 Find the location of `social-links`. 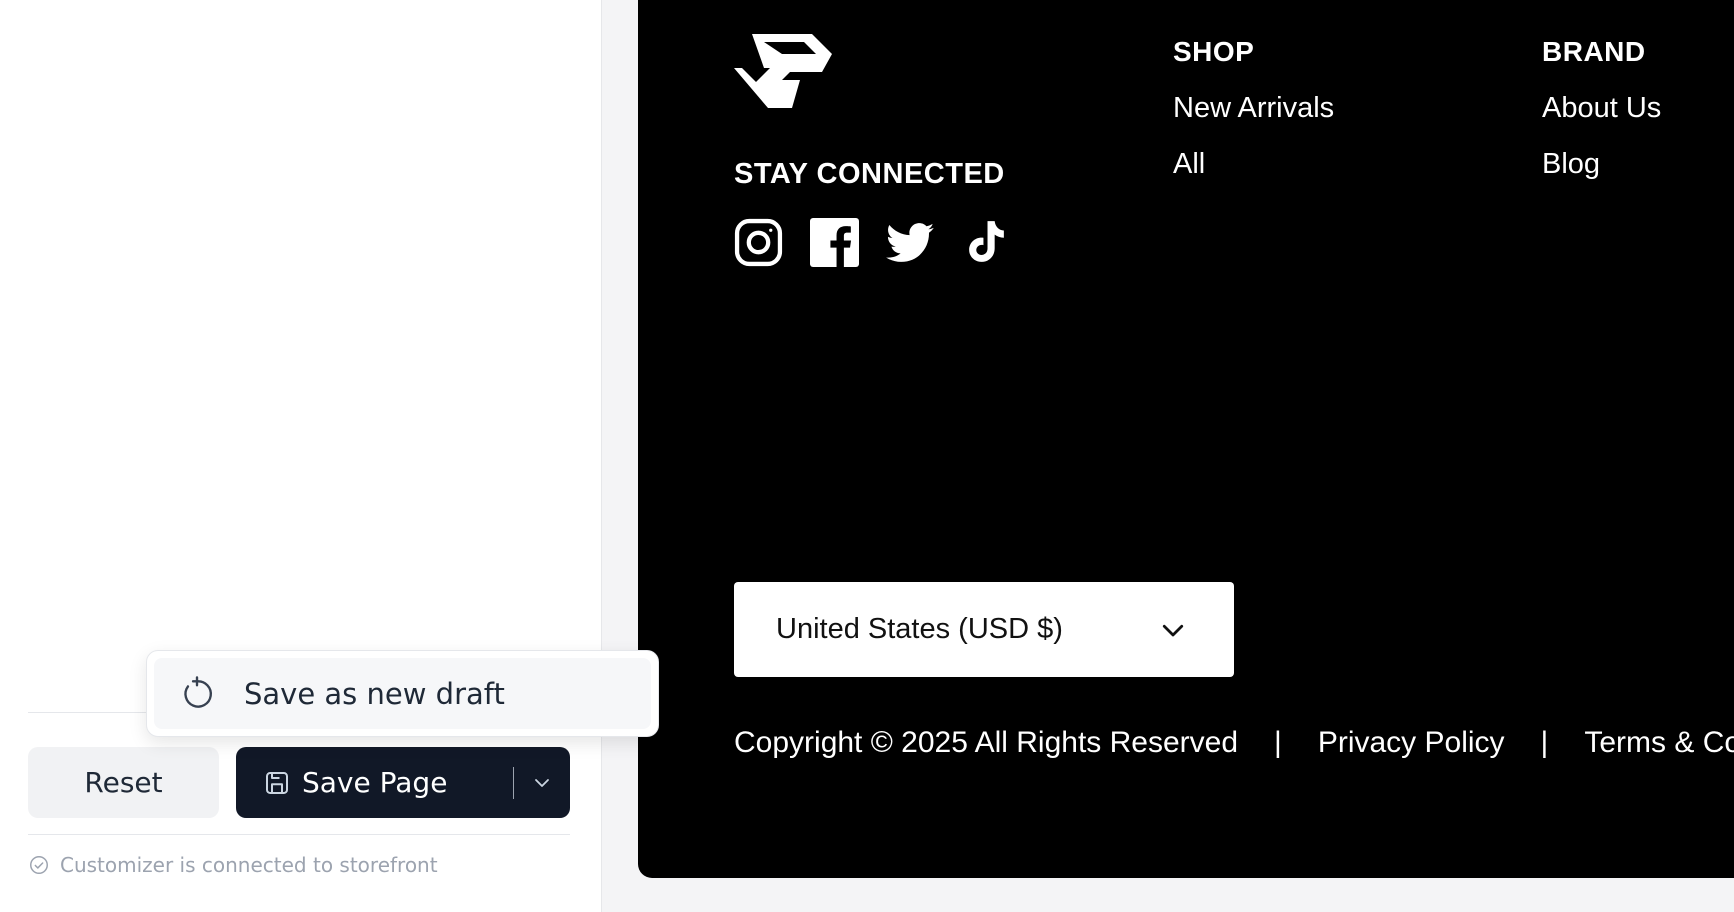

social-links is located at coordinates (872, 242).